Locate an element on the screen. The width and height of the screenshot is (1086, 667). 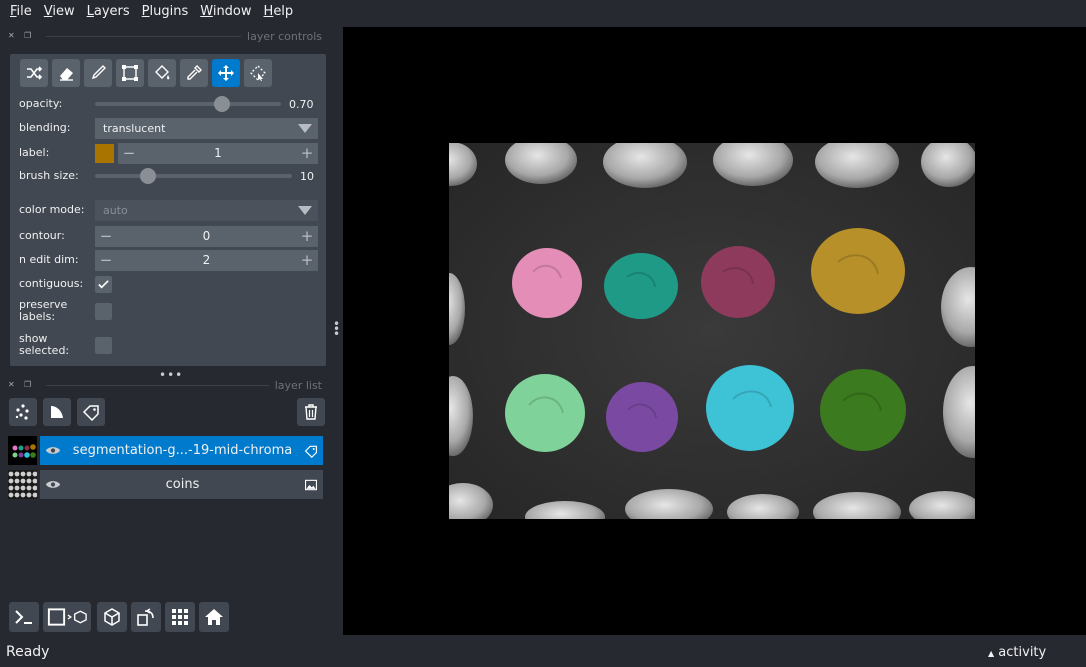
new-shapes-layer-button is located at coordinates (57, 412).